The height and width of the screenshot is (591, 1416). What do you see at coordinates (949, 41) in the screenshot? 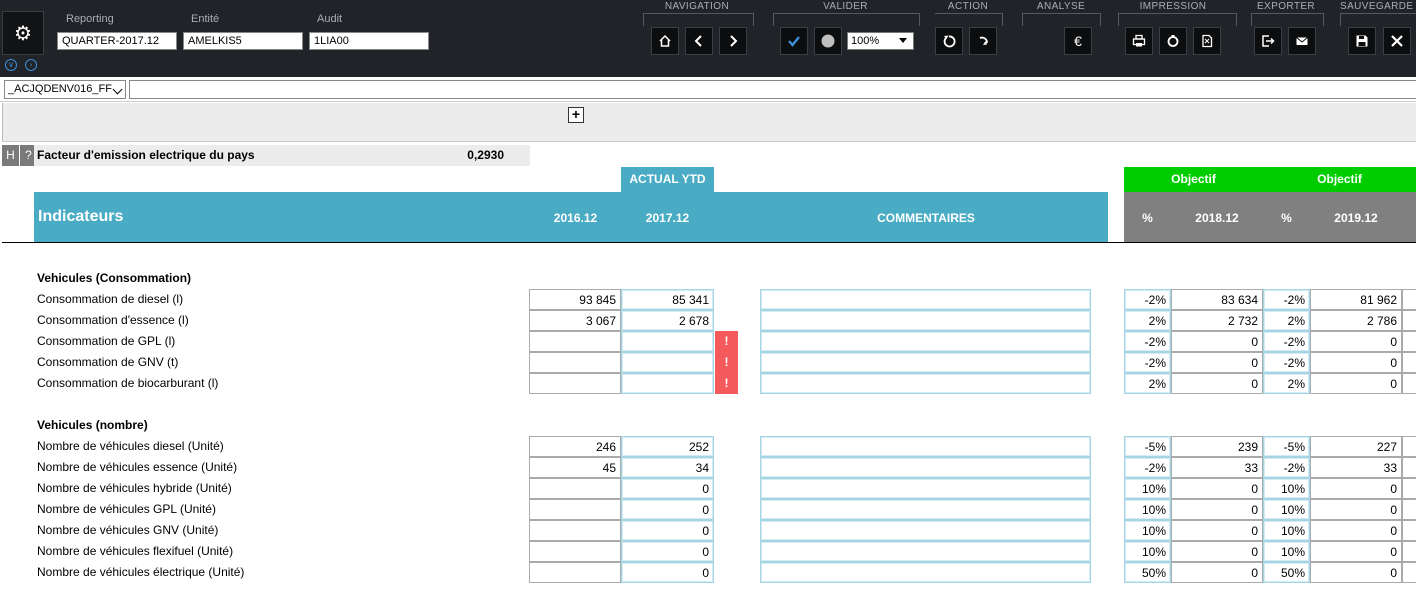
I see `undo-icon` at bounding box center [949, 41].